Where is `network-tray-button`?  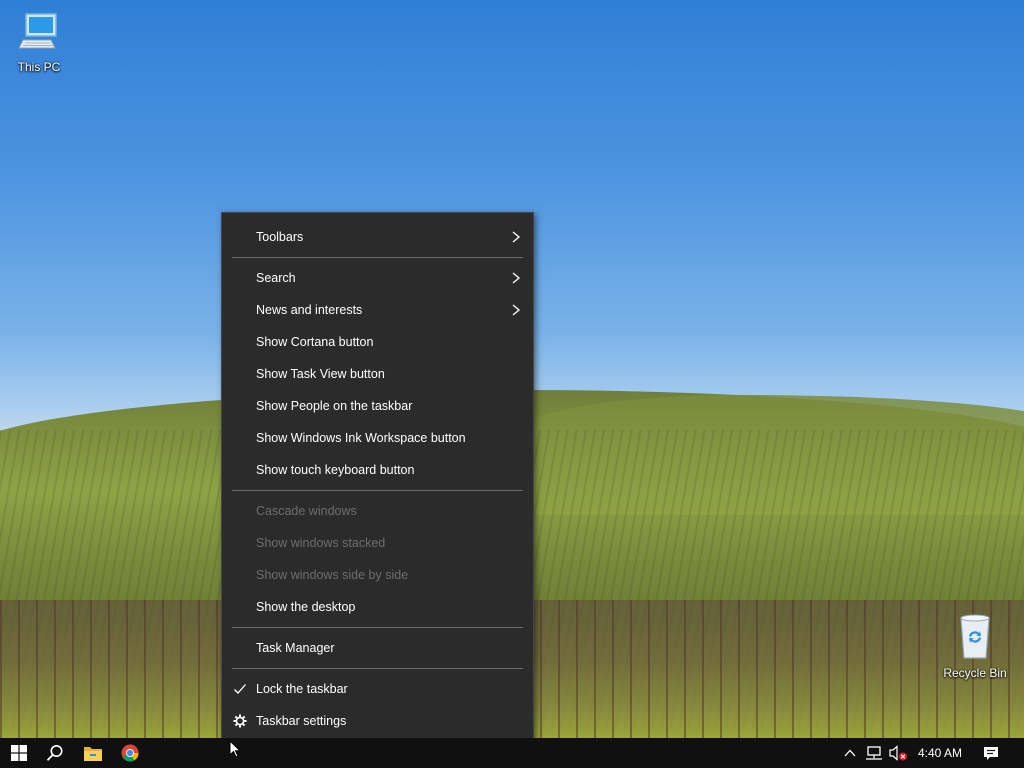
network-tray-button is located at coordinates (874, 753).